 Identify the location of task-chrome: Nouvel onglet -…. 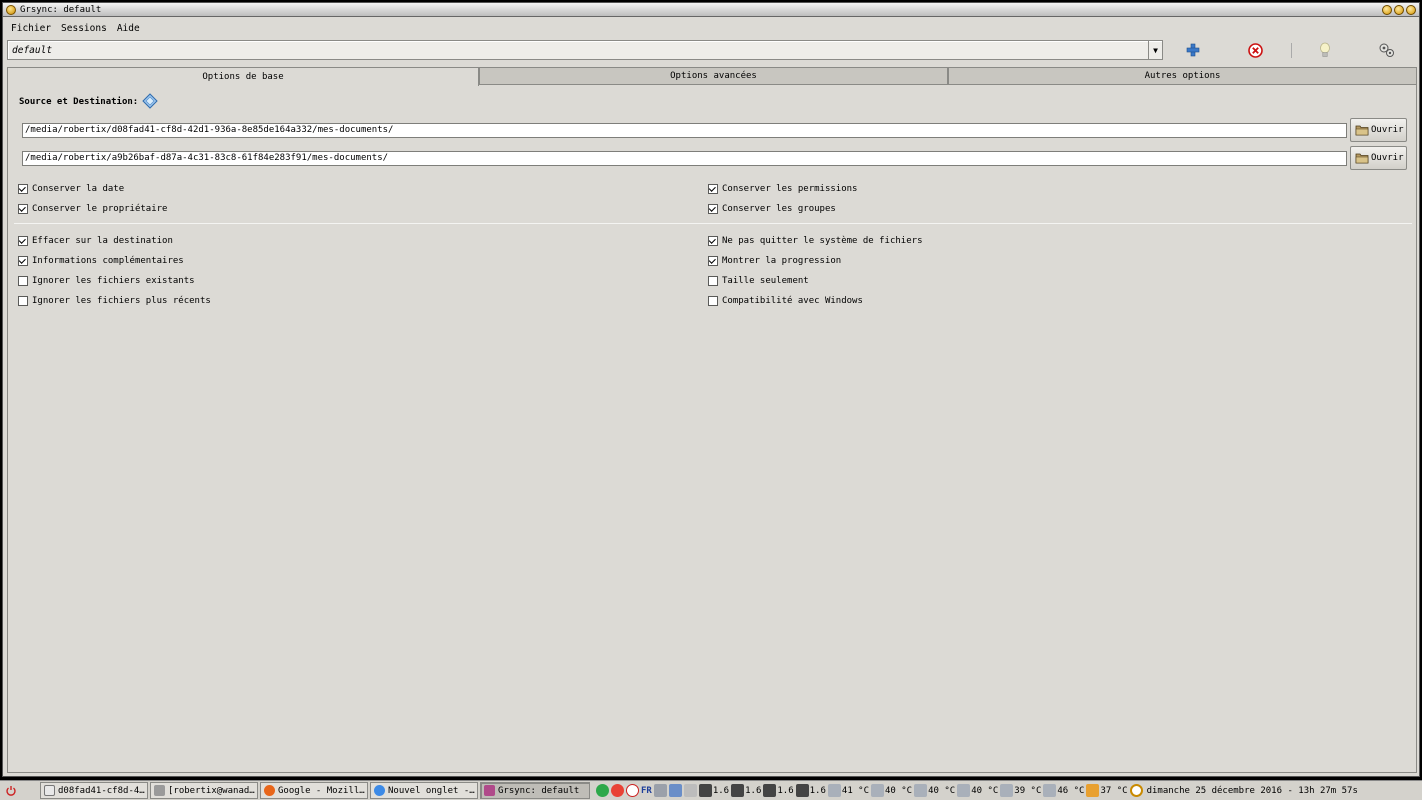
(424, 790).